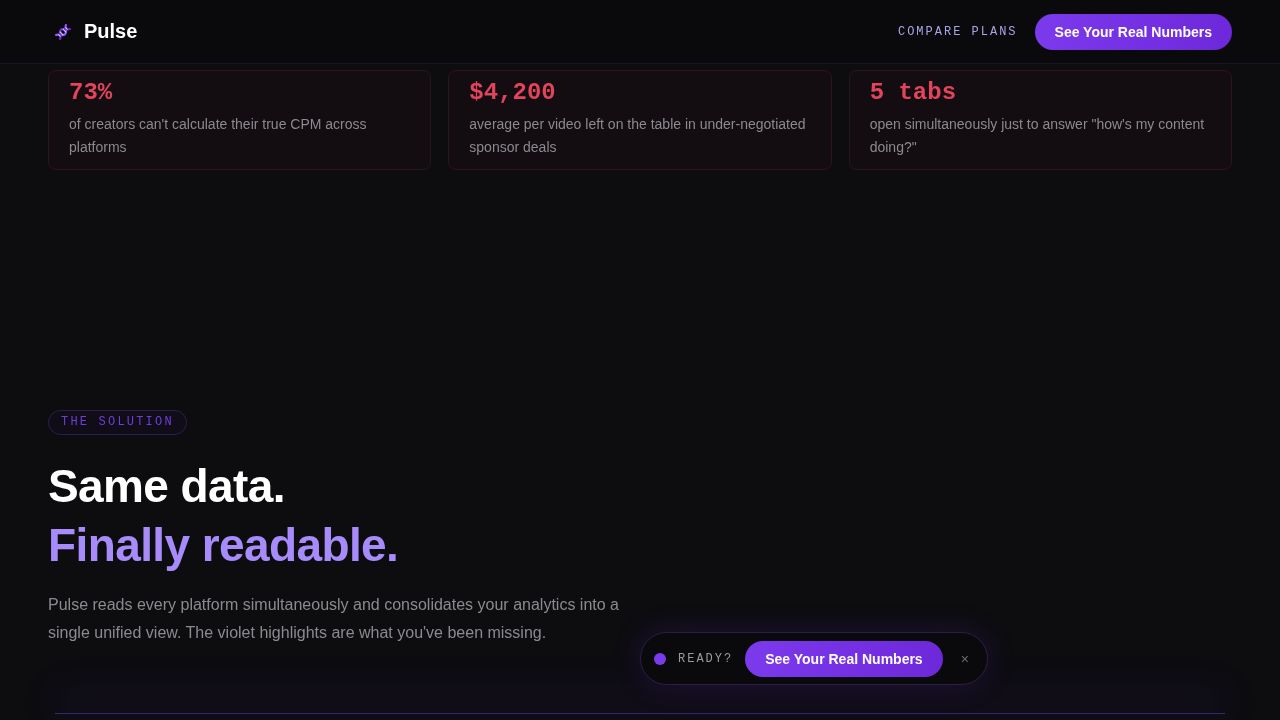  What do you see at coordinates (1037, 136) in the screenshot?
I see `stat-description: open simultaneously just to answer "how's my content doing?"` at bounding box center [1037, 136].